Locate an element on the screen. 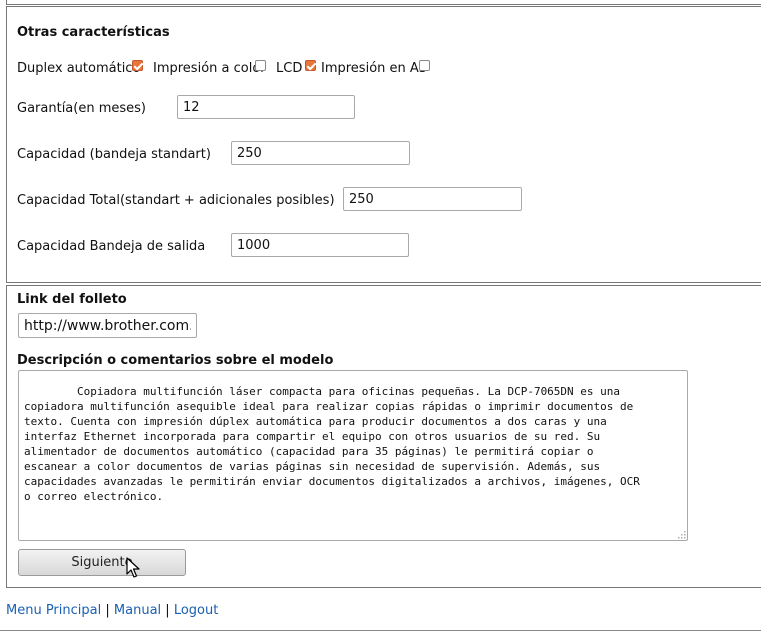 This screenshot has width=761, height=632. mouse-pointer-icon is located at coordinates (133, 567).